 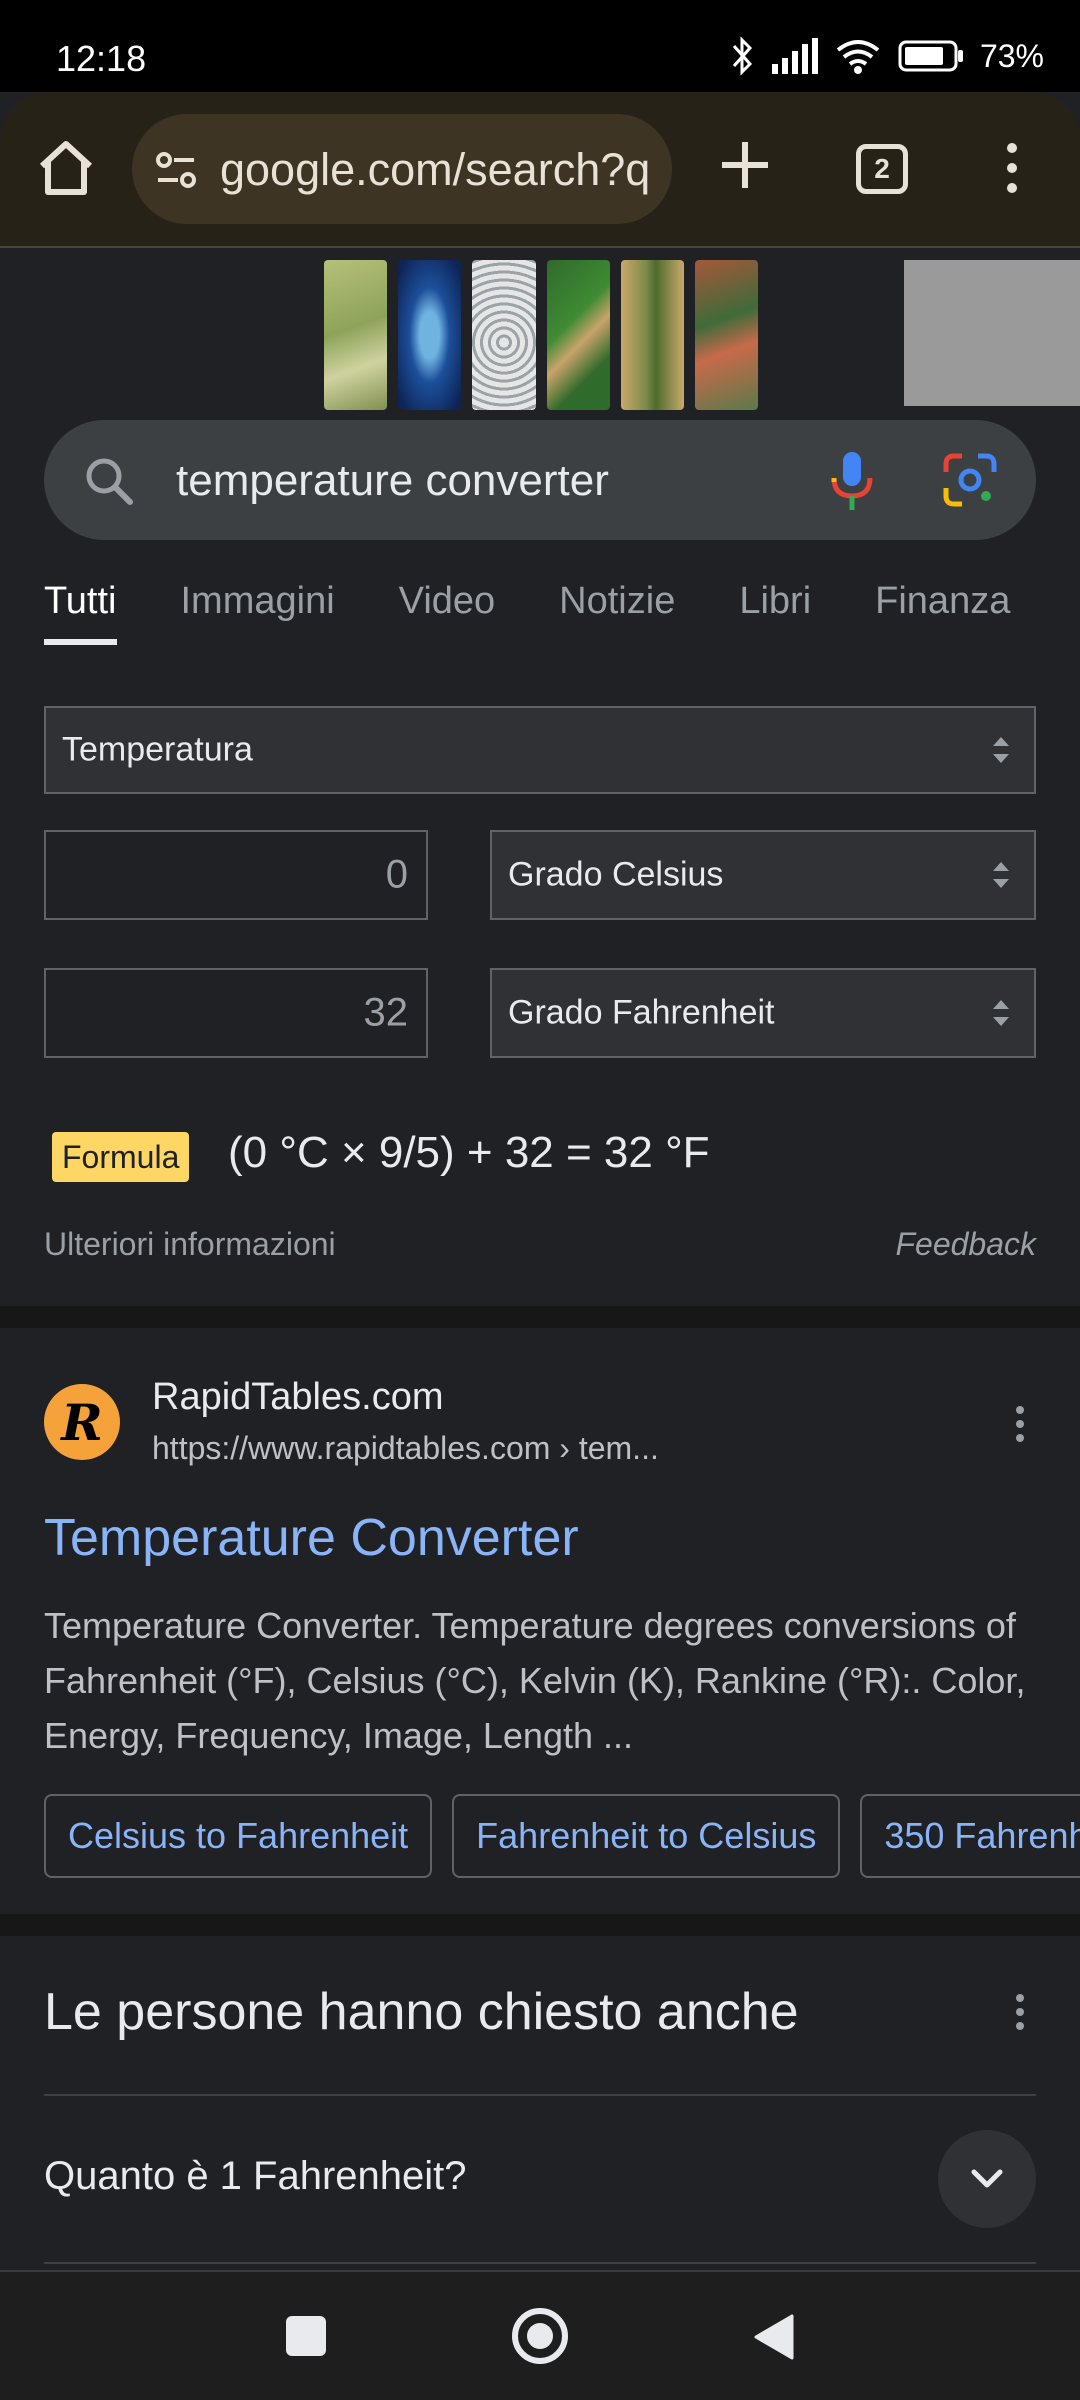 I want to click on to-value-input: 32, so click(x=236, y=1013).